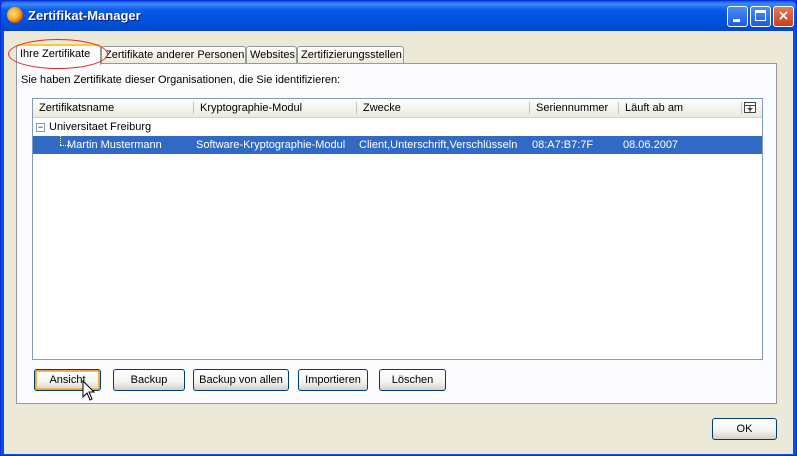 The image size is (797, 456). Describe the element at coordinates (84, 15) in the screenshot. I see `window-title: Zertifikat-Manager` at that location.